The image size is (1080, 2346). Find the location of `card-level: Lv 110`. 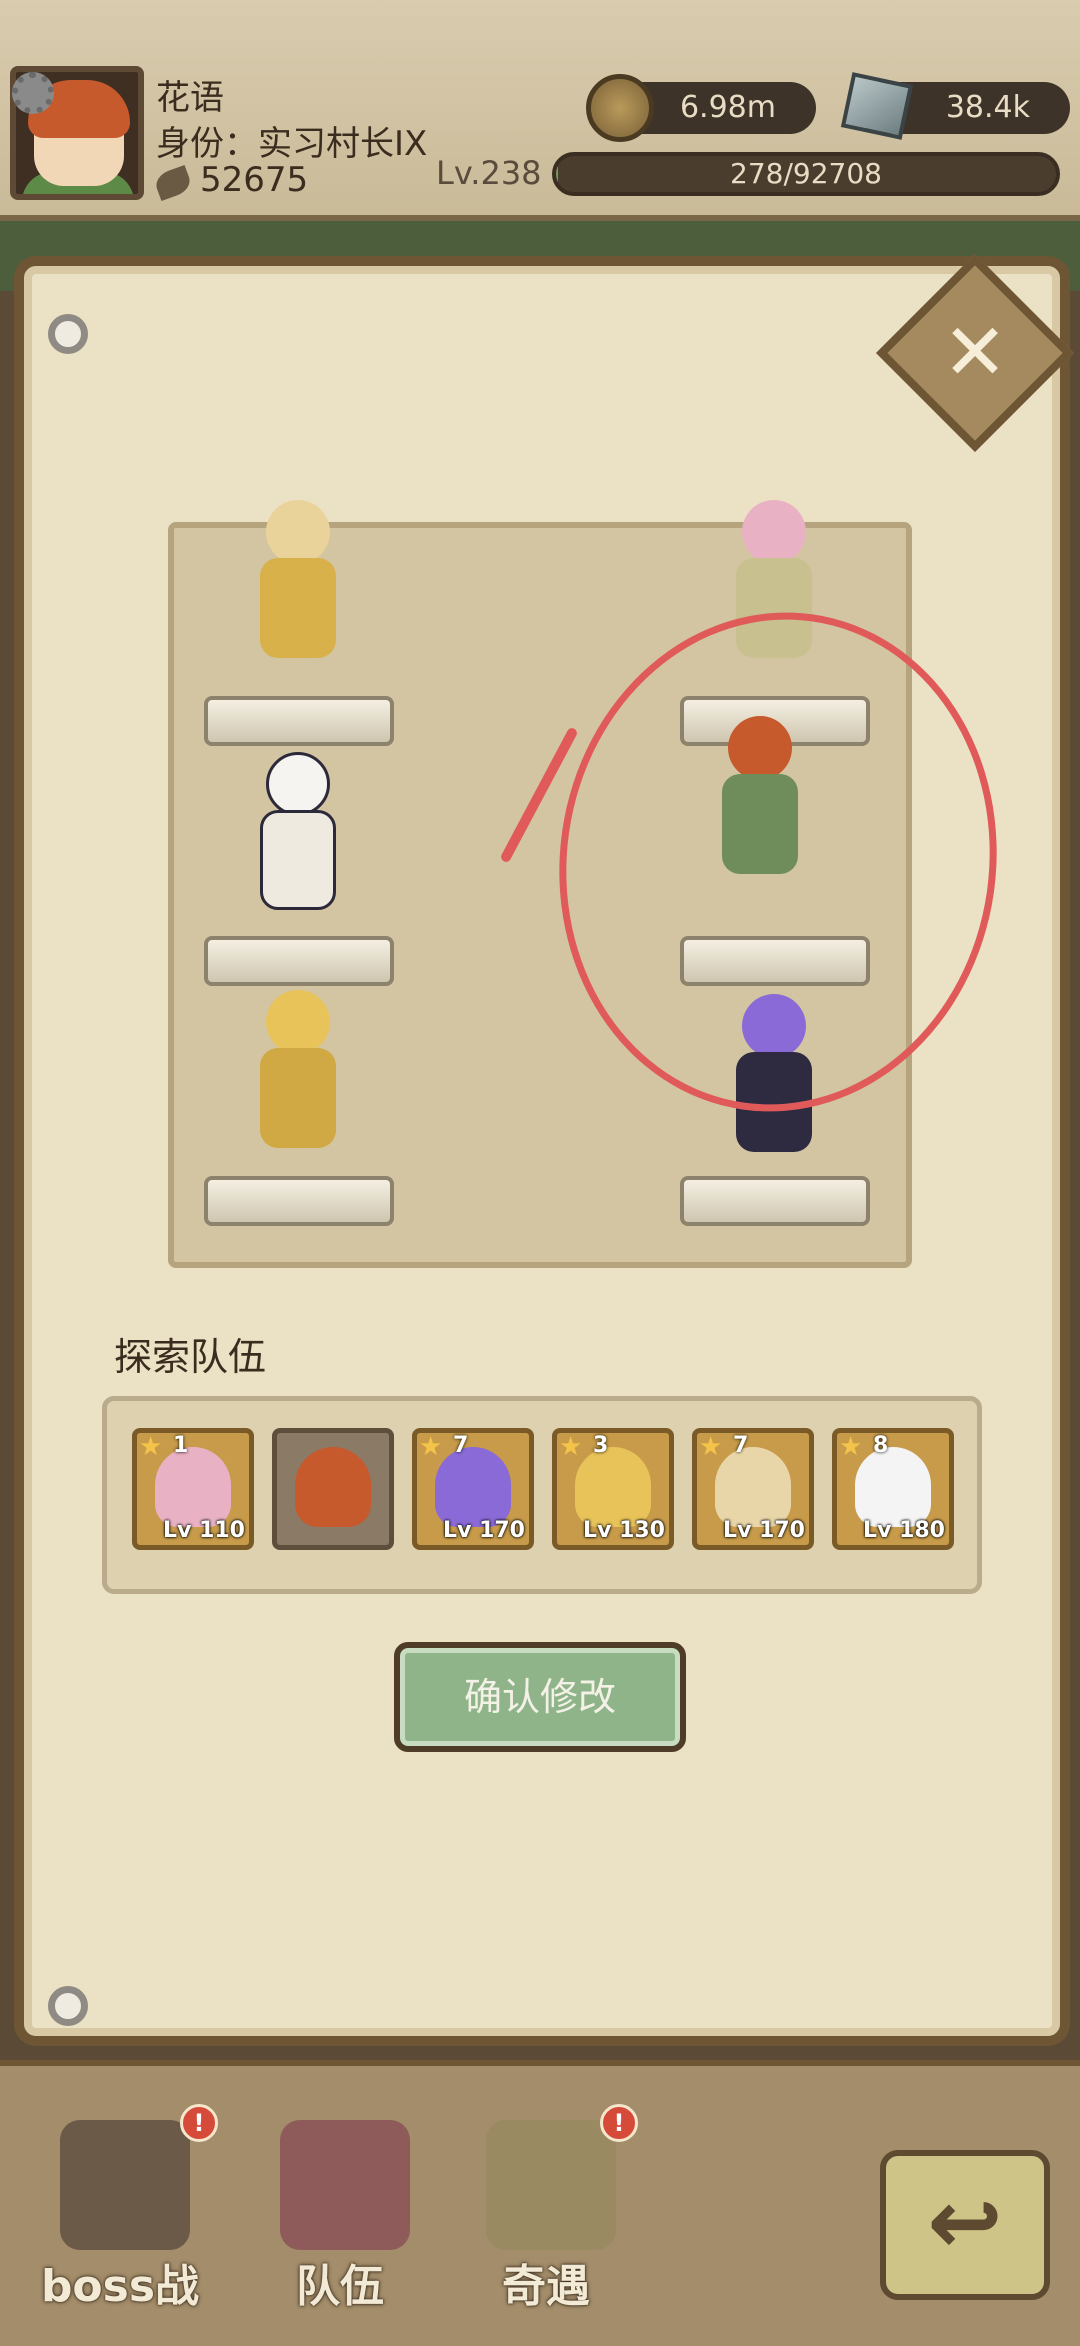

card-level: Lv 110 is located at coordinates (204, 1530).